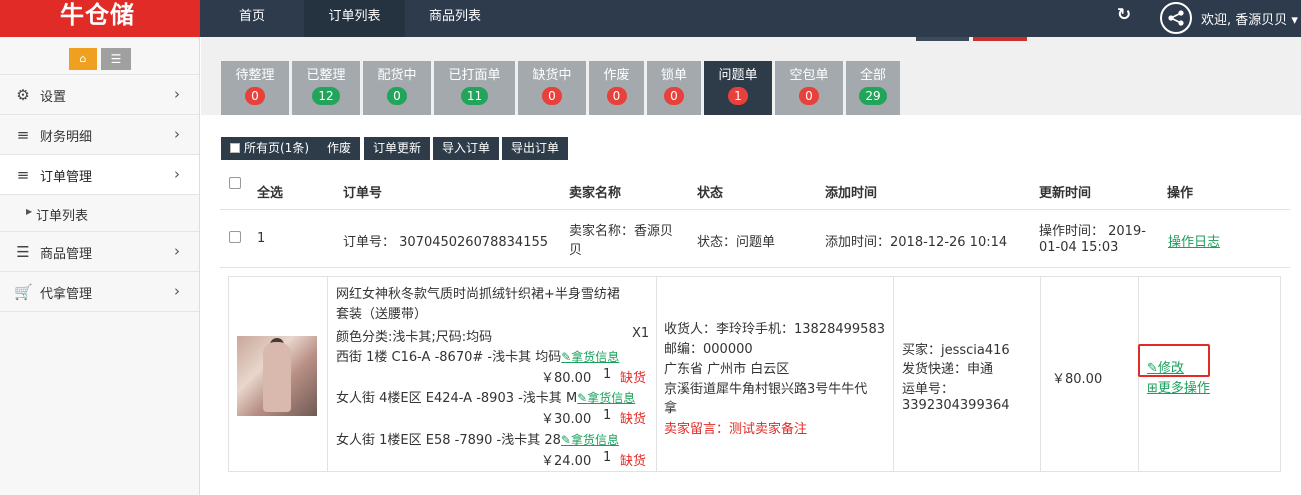  I want to click on count-badge: 12, so click(326, 96).